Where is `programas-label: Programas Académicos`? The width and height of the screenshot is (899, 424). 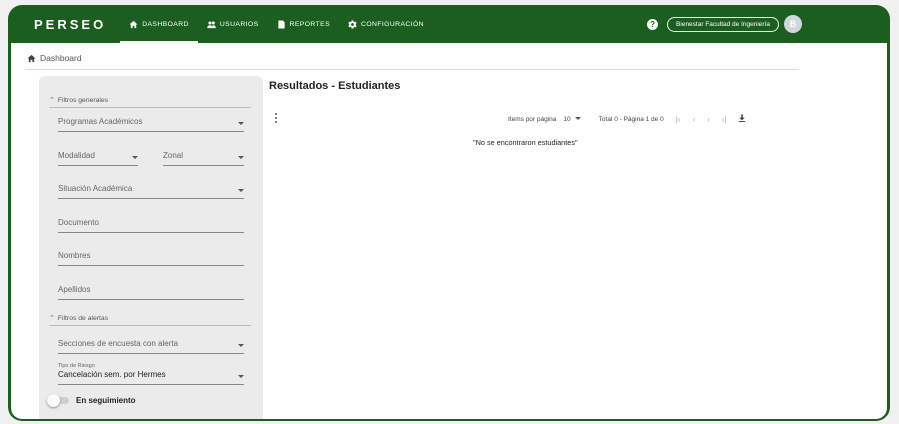
programas-label: Programas Académicos is located at coordinates (100, 121).